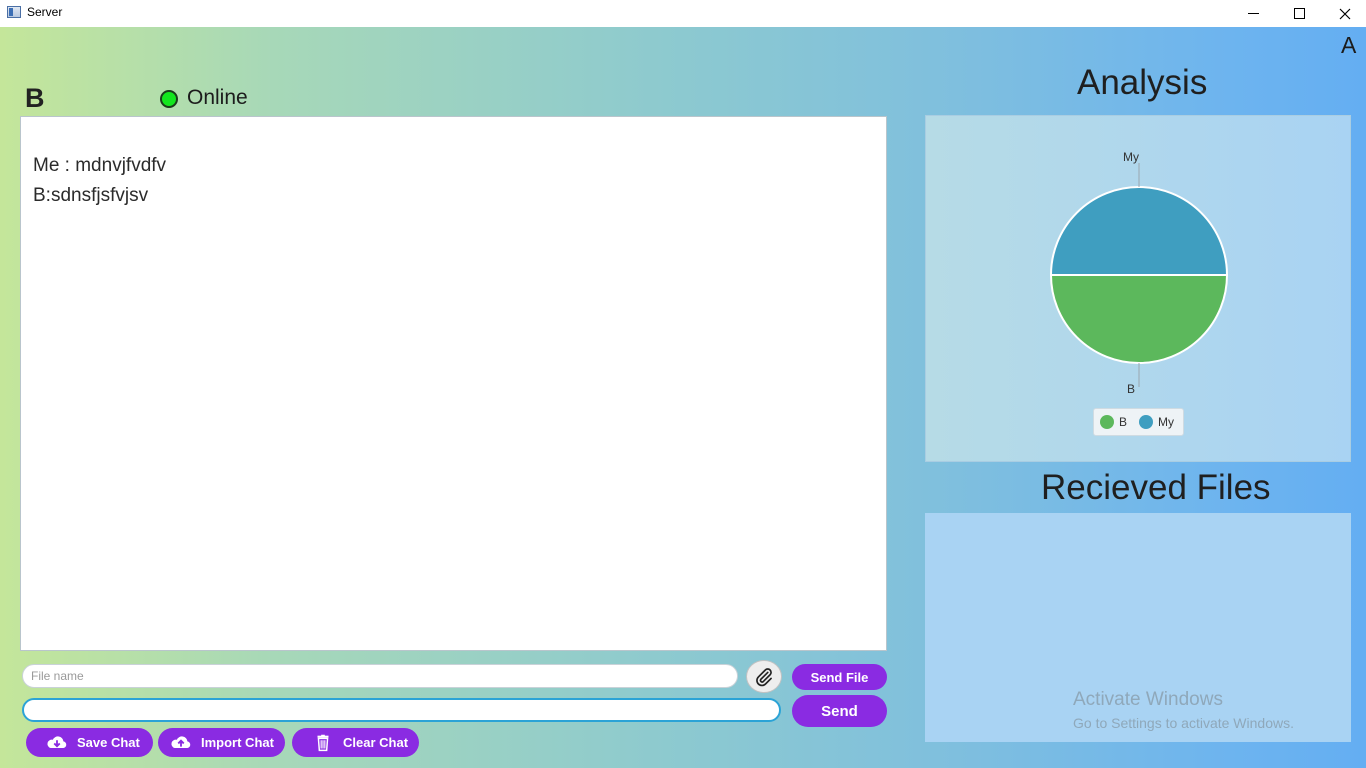 This screenshot has width=1366, height=768. Describe the element at coordinates (401, 710) in the screenshot. I see `message-input` at that location.